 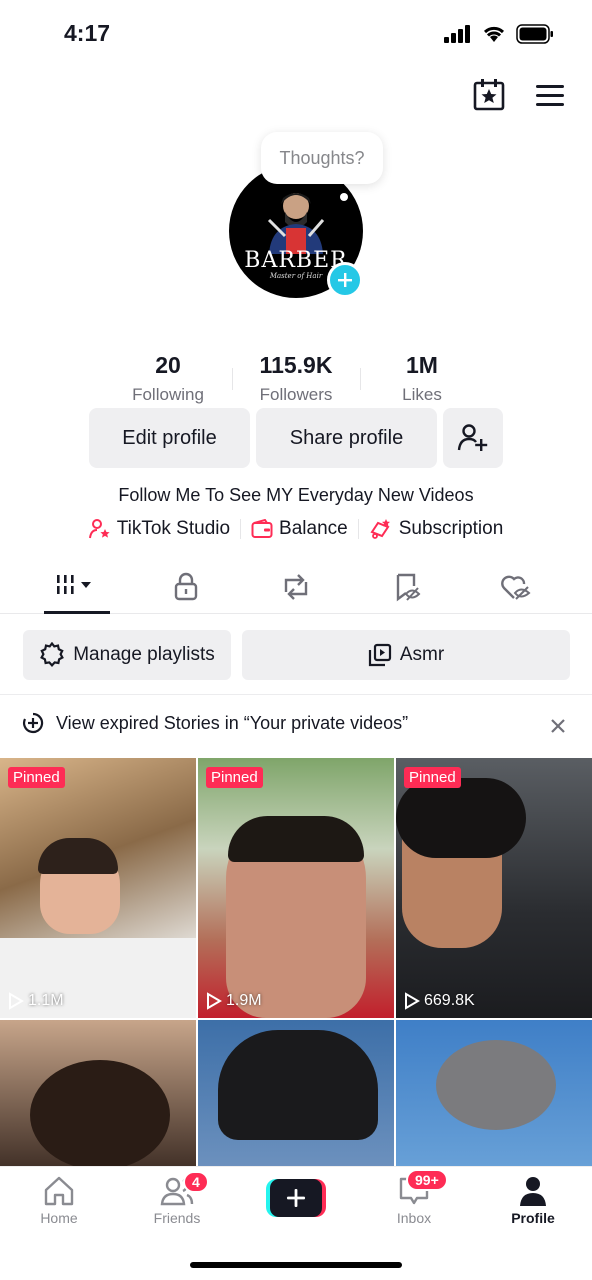 I want to click on stat-followers: 115.9K Followers, so click(x=296, y=378).